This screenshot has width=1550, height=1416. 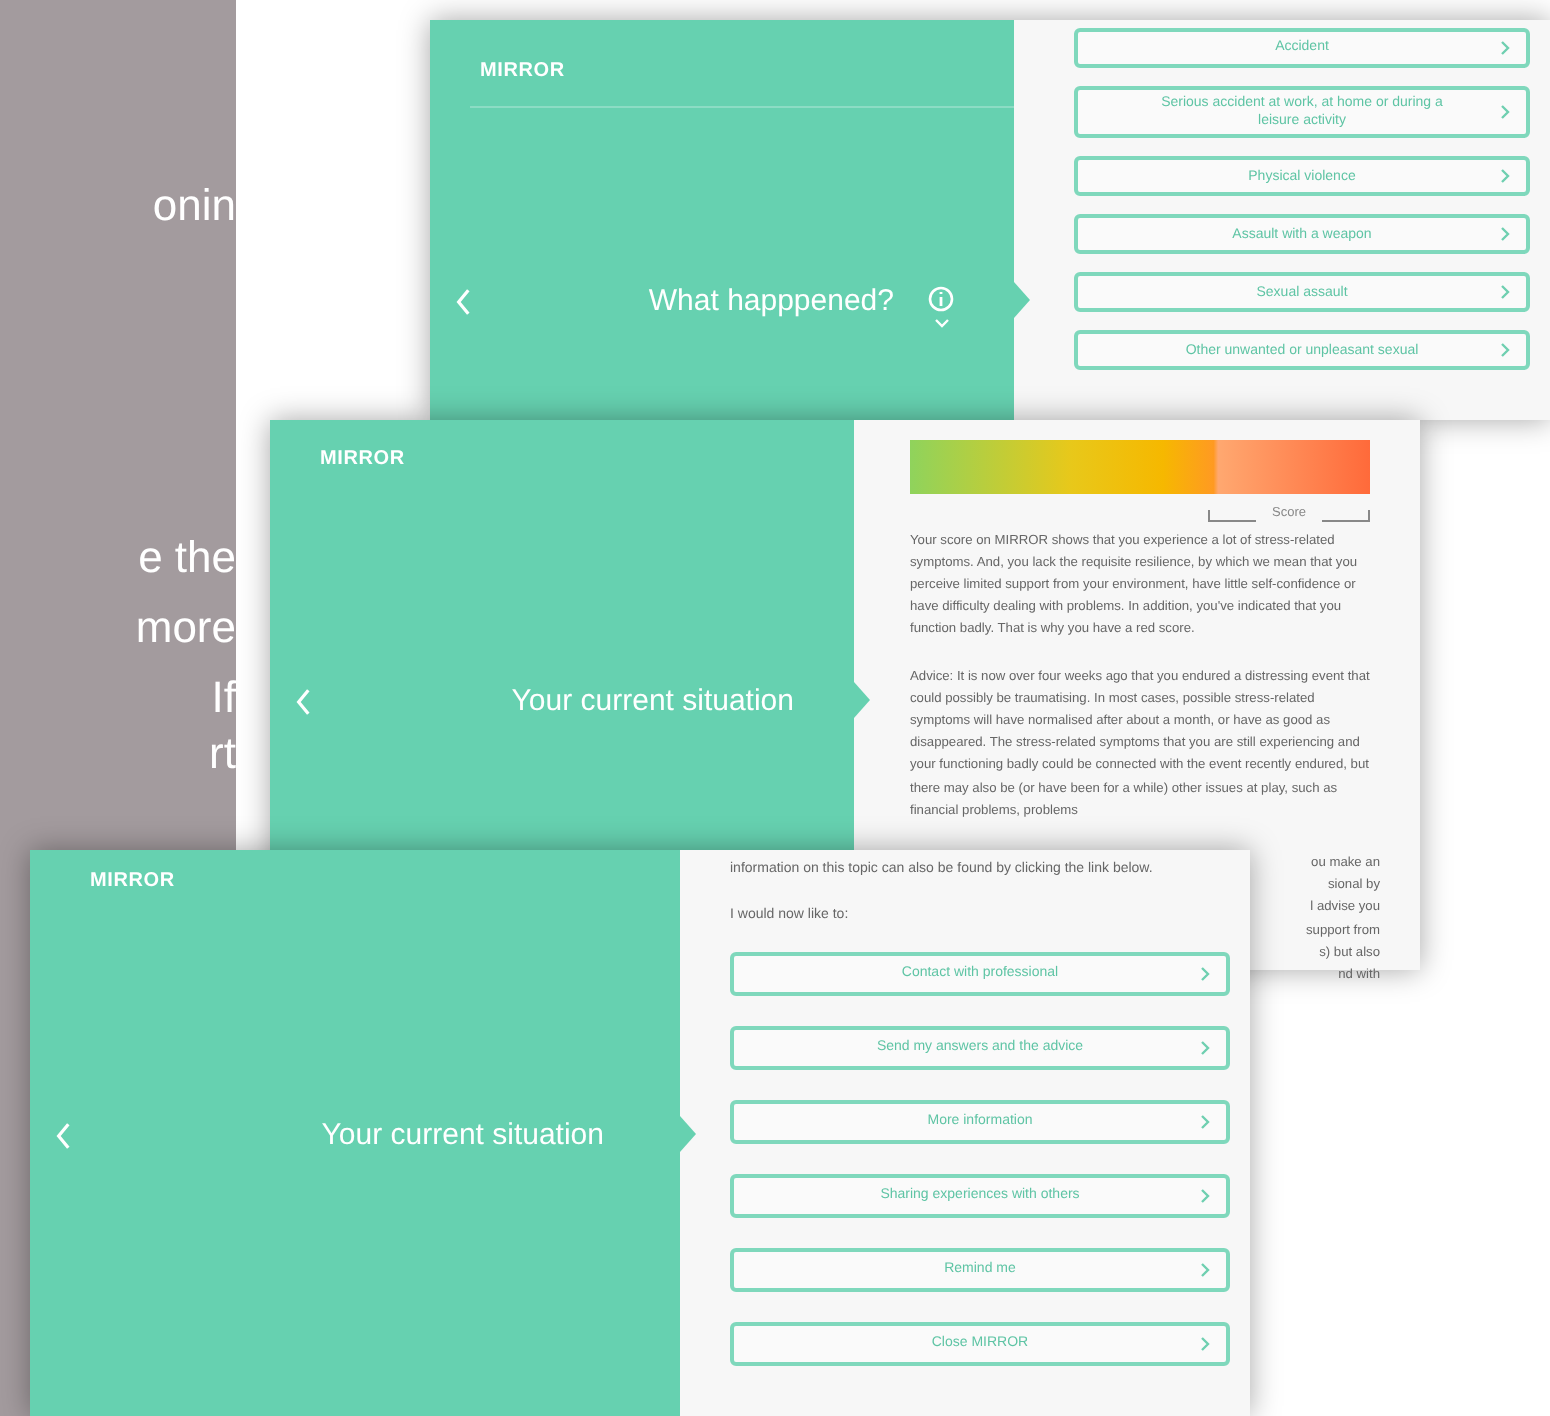 I want to click on chevron-down-icon, so click(x=941, y=323).